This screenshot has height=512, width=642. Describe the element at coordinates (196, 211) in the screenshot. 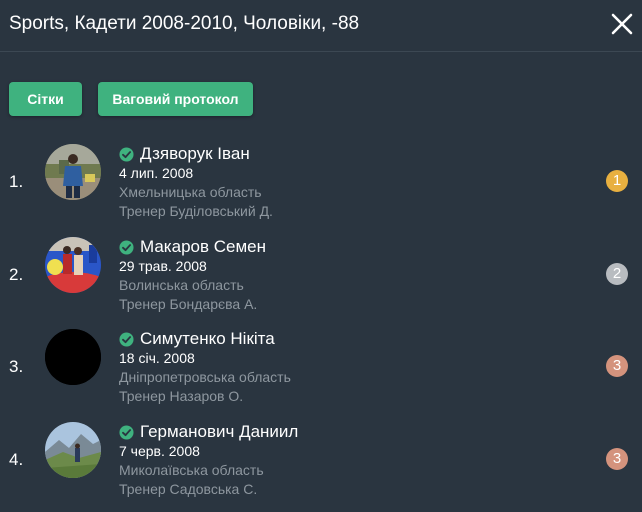

I see `coach: Тренер Буділовський Д.` at that location.